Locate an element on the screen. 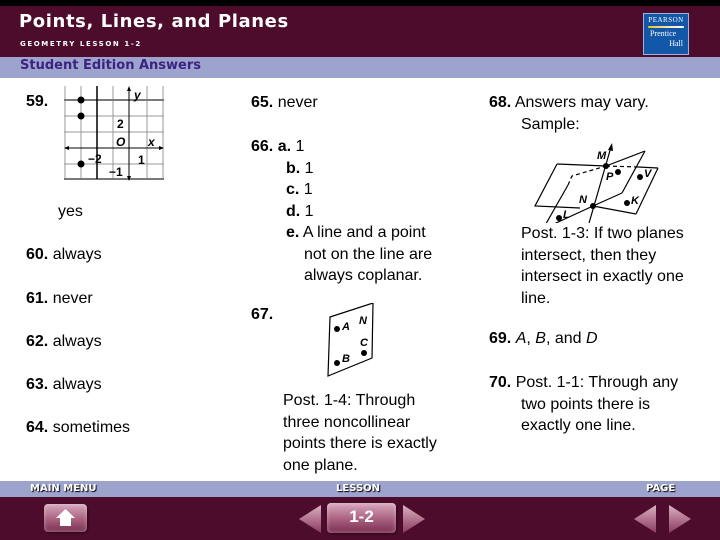 This screenshot has height=540, width=720. answer-number: 68. is located at coordinates (500, 102).